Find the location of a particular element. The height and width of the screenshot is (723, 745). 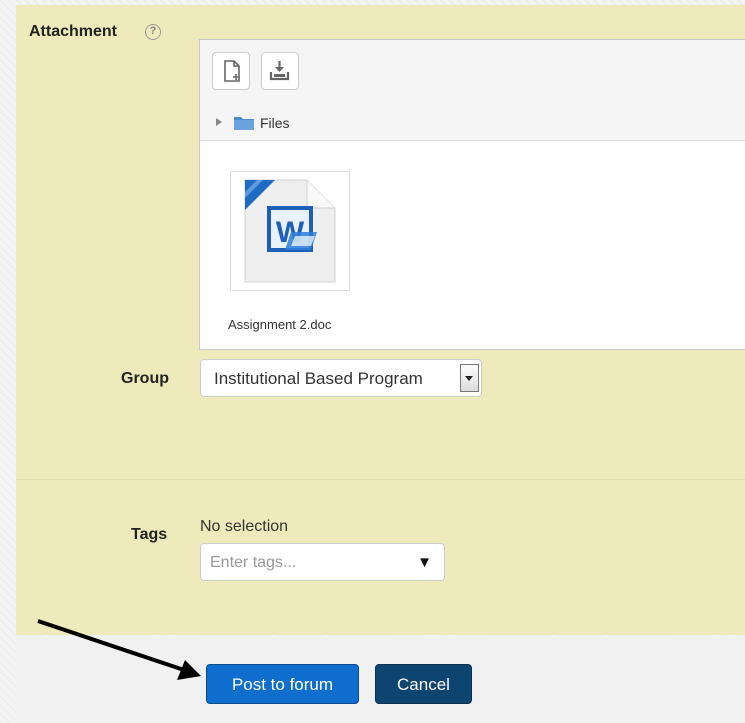

cancel-button: Cancel is located at coordinates (423, 684).